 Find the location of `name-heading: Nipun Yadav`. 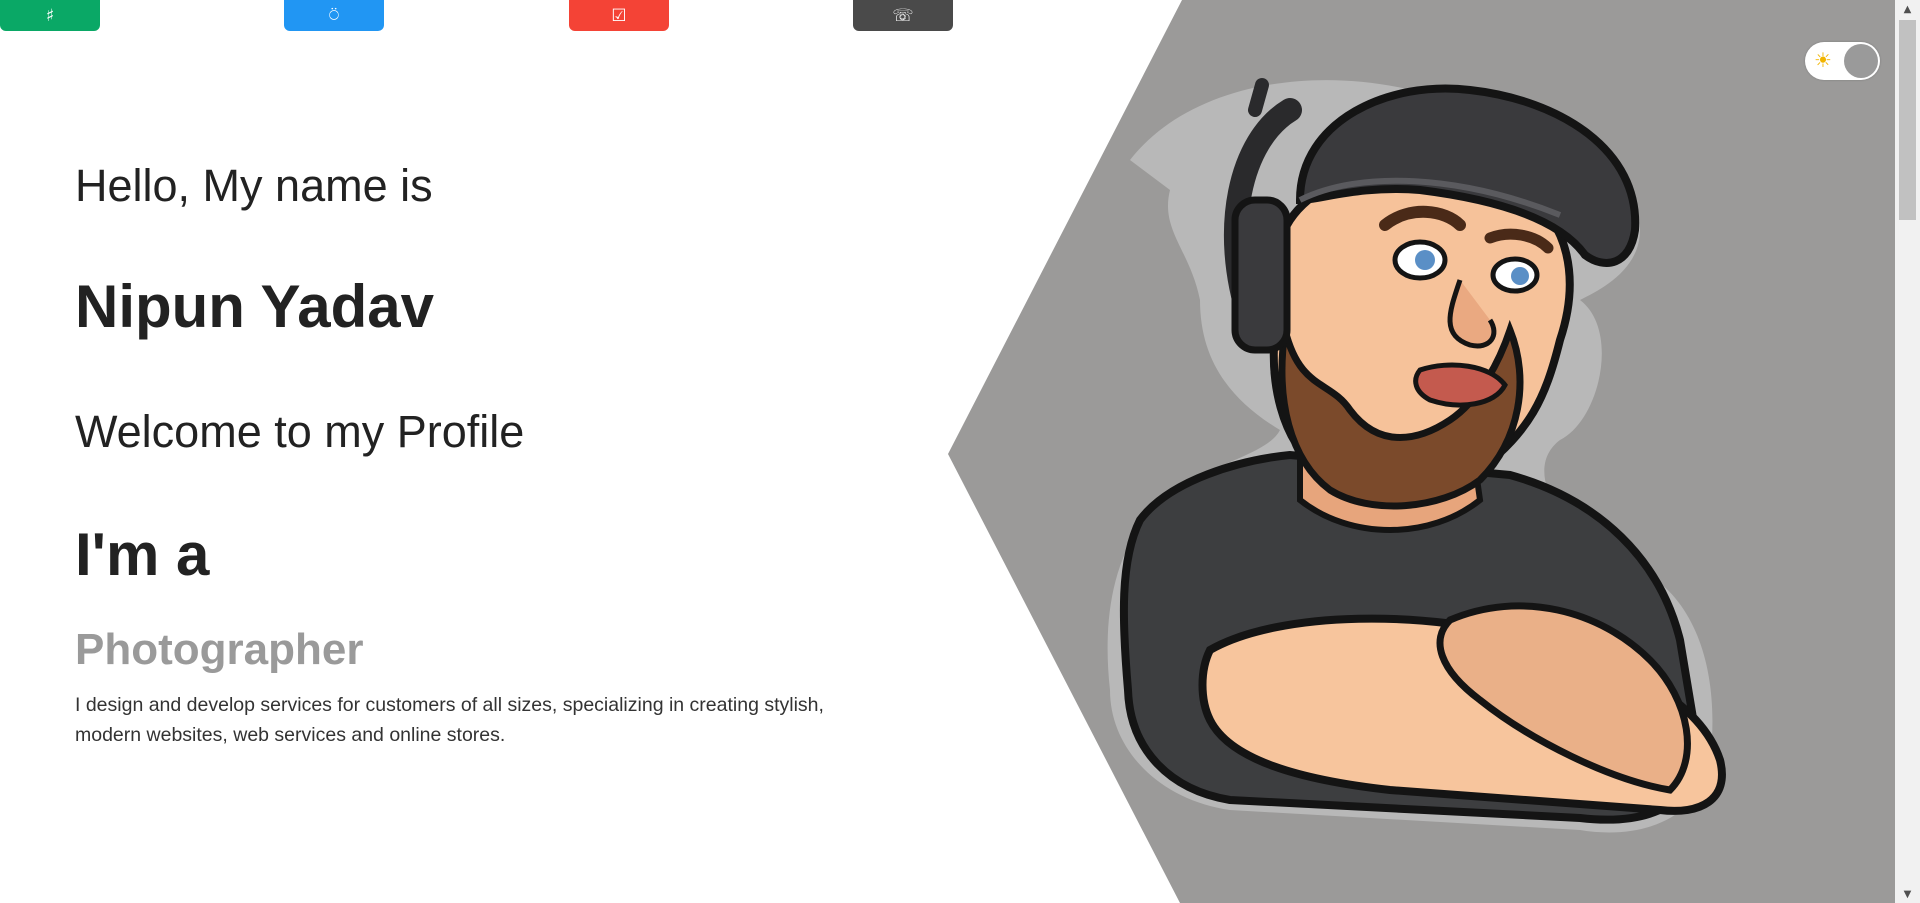

name-heading: Nipun Yadav is located at coordinates (255, 306).